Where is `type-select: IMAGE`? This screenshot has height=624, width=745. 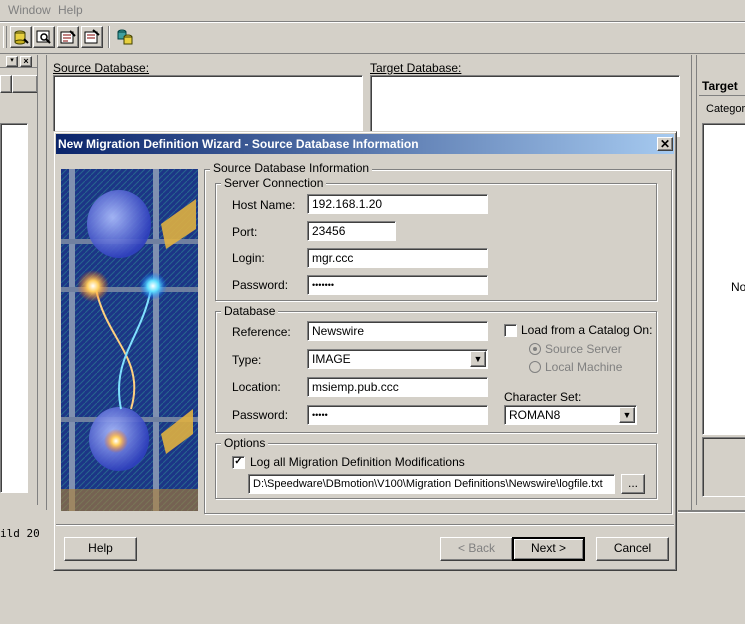
type-select: IMAGE is located at coordinates (397, 359).